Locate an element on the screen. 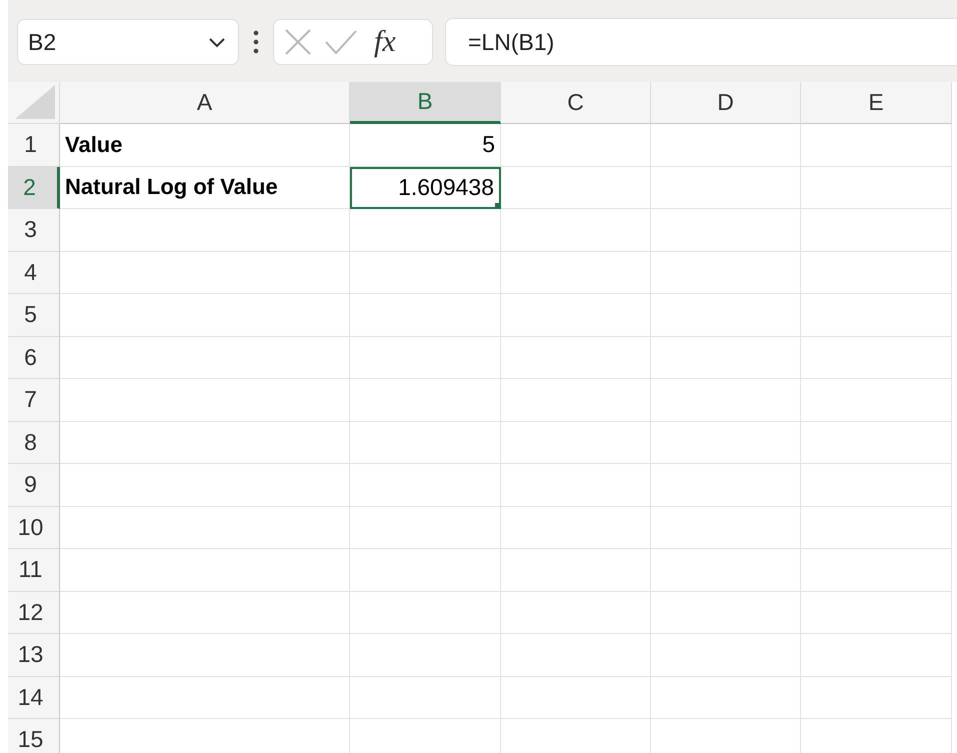  row-header: 8 is located at coordinates (34, 443).